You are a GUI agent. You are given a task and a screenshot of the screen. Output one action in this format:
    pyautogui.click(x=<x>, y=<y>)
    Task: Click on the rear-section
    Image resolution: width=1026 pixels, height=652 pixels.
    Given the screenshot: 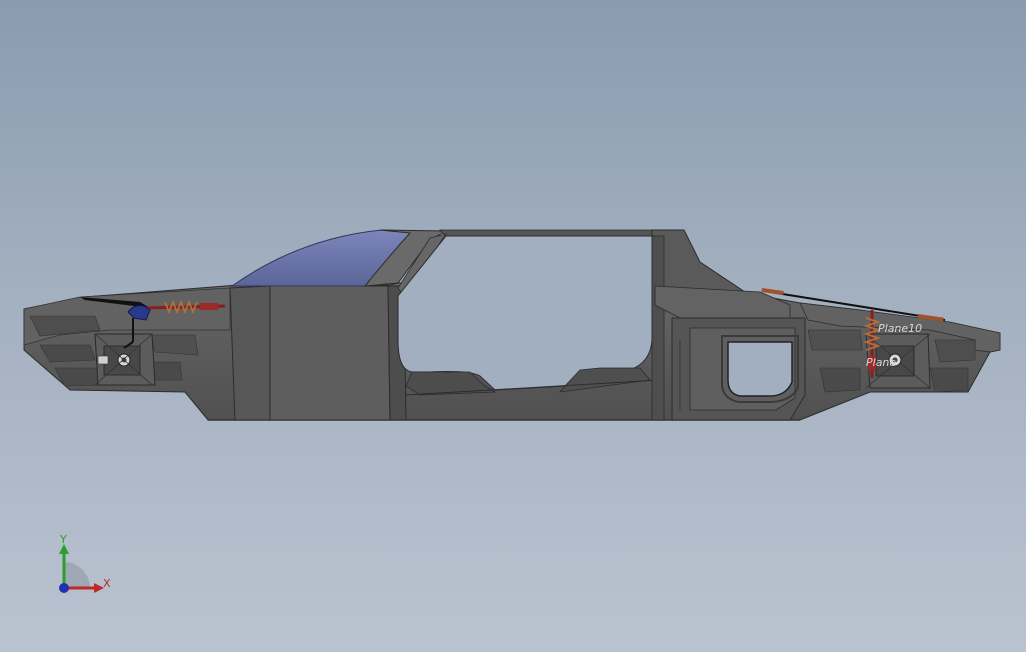 What is the action you would take?
    pyautogui.click(x=728, y=325)
    